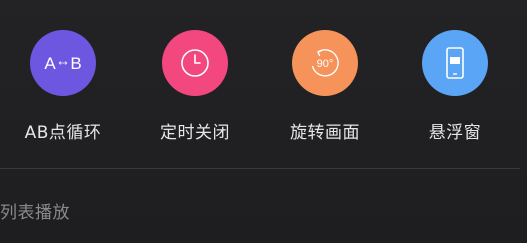  What do you see at coordinates (325, 133) in the screenshot?
I see `rotate-screen-label: 旋转画面` at bounding box center [325, 133].